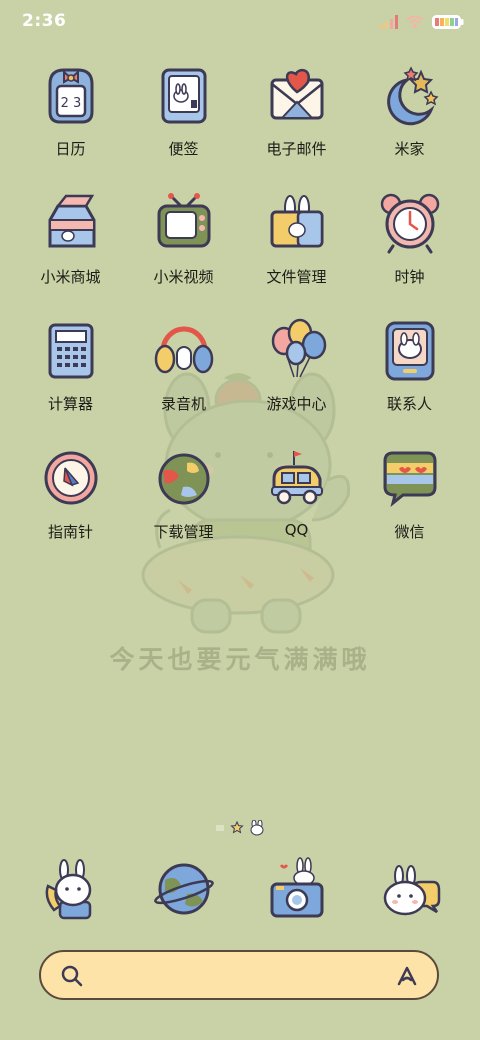 Image resolution: width=480 pixels, height=1040 pixels. I want to click on mi-video-icon, so click(183, 219).